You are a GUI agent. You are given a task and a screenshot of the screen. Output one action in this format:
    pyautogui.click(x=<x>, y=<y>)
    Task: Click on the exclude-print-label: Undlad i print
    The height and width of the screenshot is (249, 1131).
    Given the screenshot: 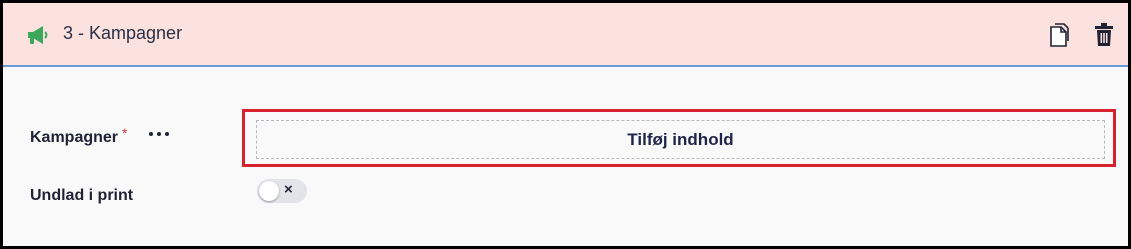 What is the action you would take?
    pyautogui.click(x=82, y=195)
    